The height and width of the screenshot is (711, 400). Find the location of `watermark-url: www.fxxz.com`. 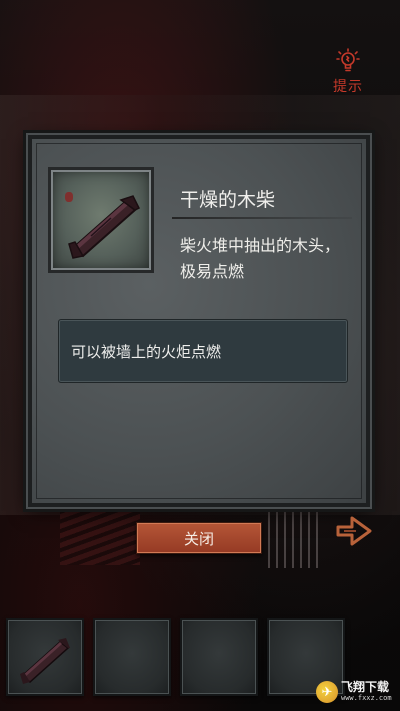

watermark-url: www.fxxz.com is located at coordinates (366, 698).